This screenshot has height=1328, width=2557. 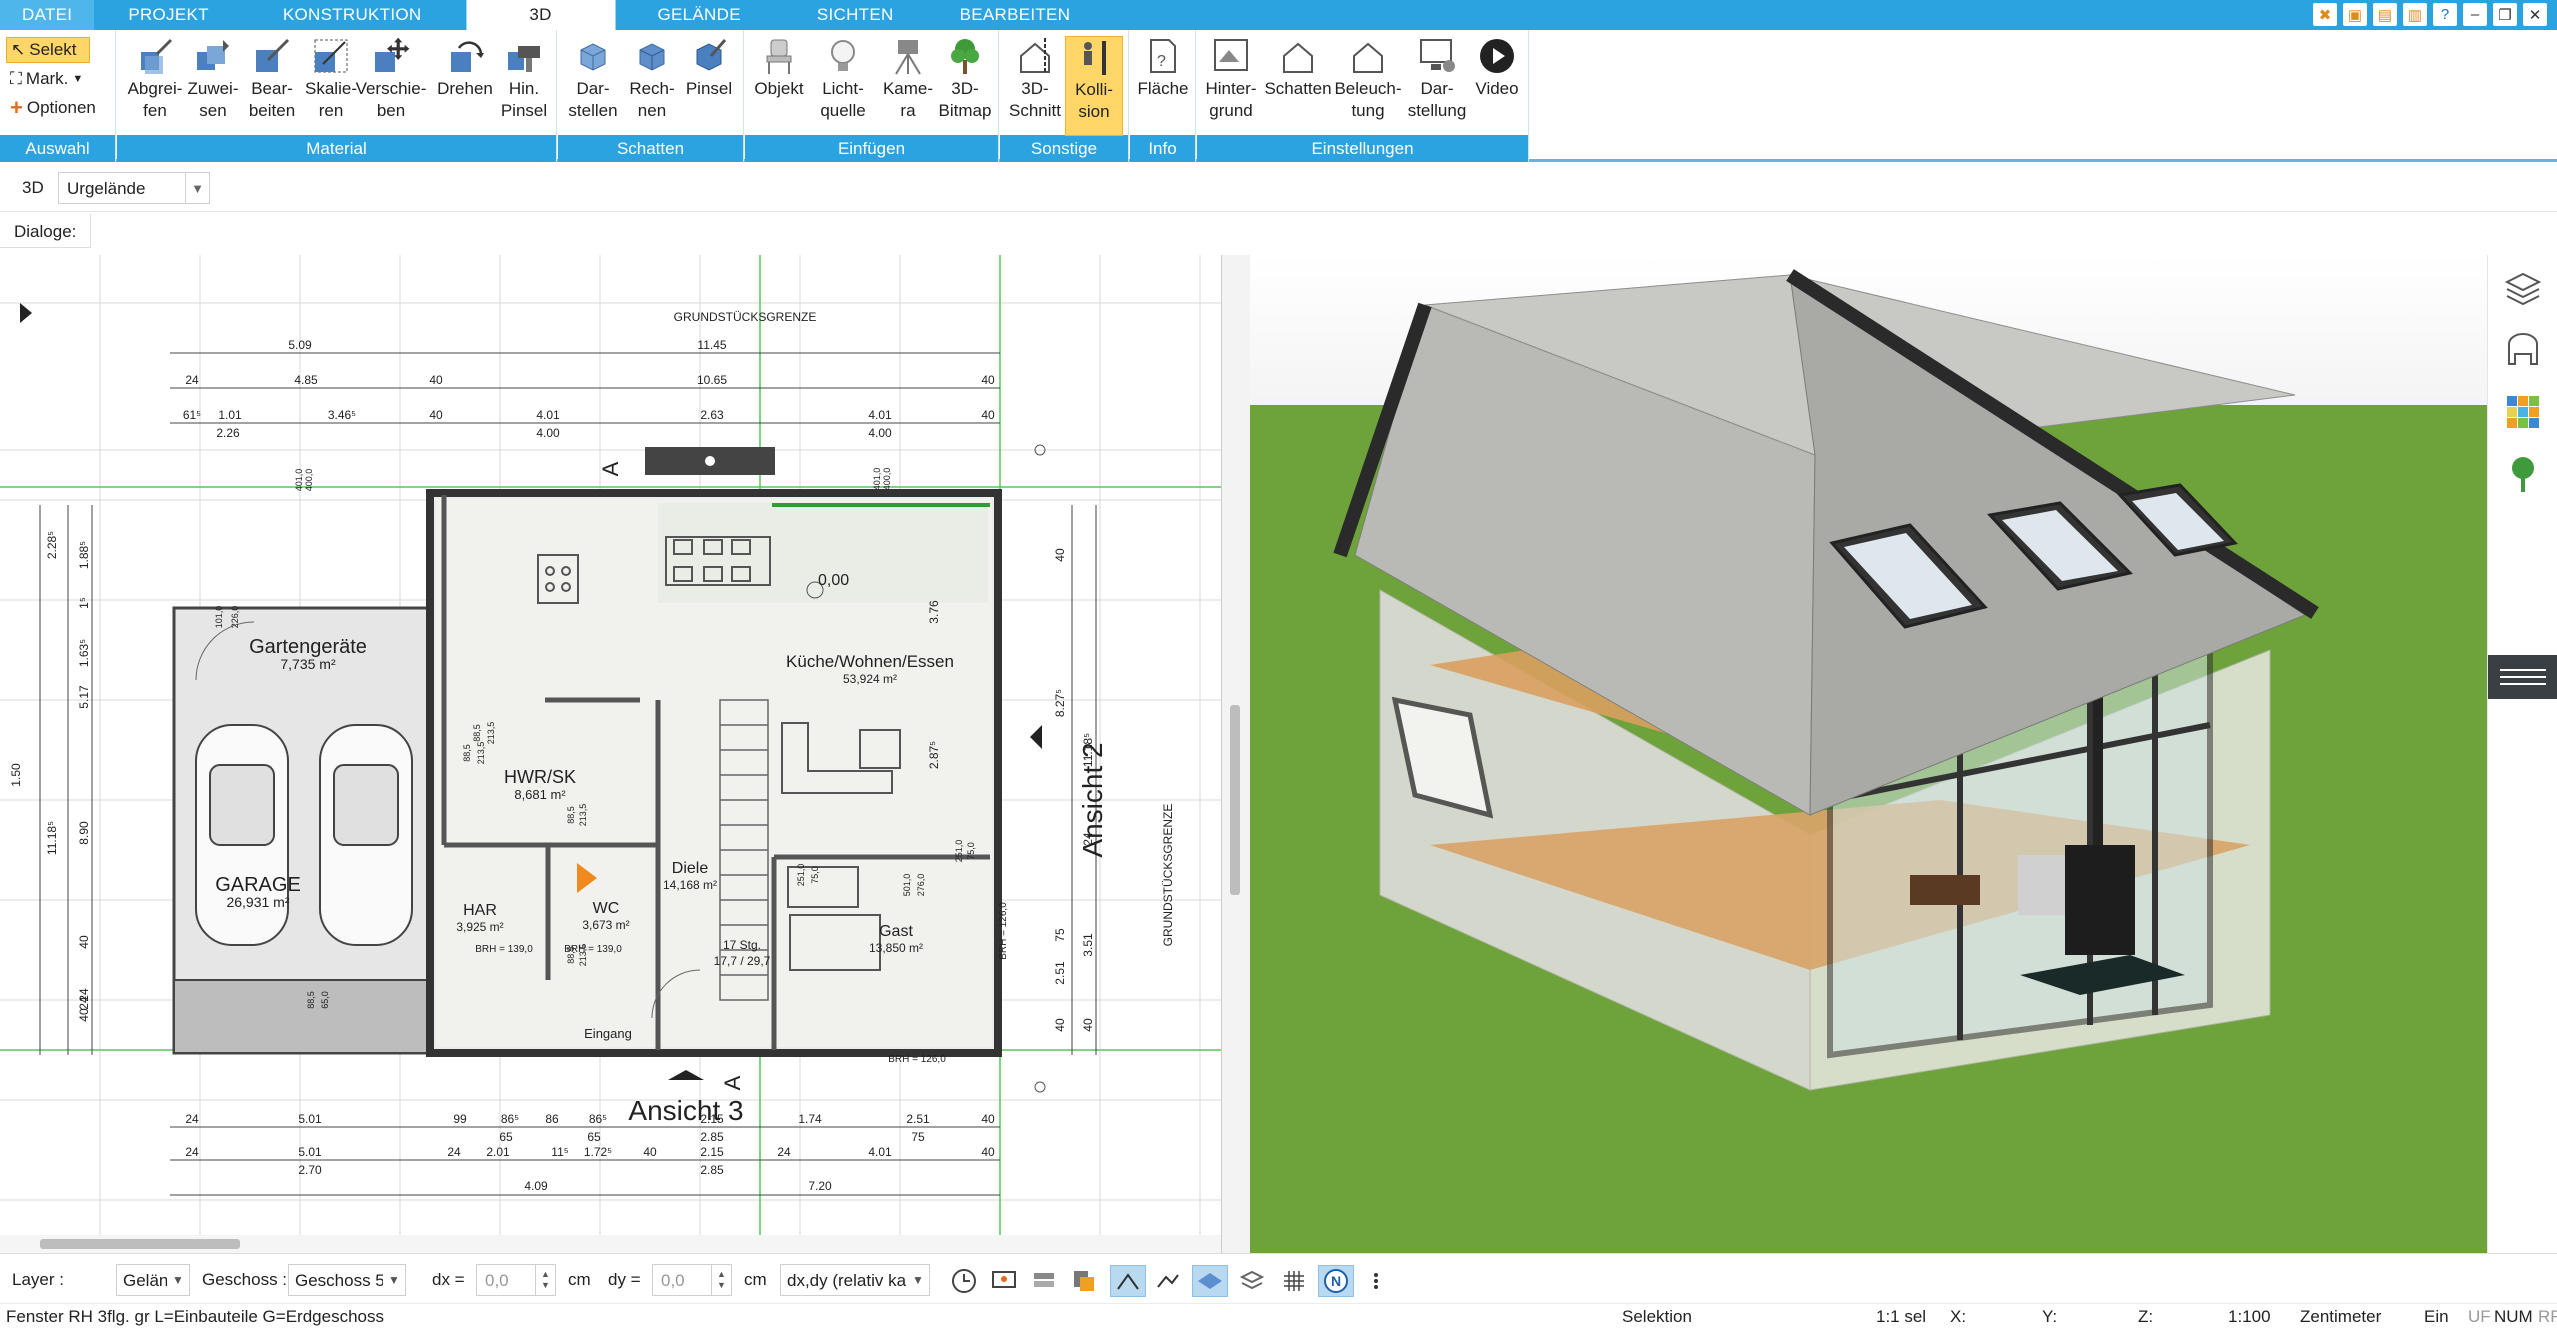 I want to click on tab-sichten: SICHTEN, so click(x=855, y=15).